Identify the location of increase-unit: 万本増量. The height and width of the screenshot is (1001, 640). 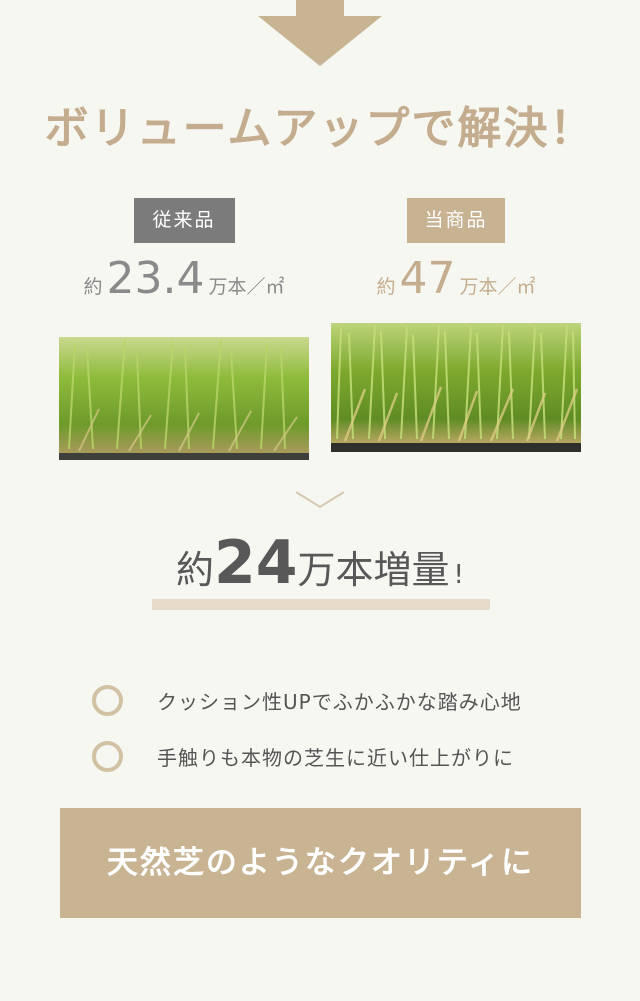
(373, 570).